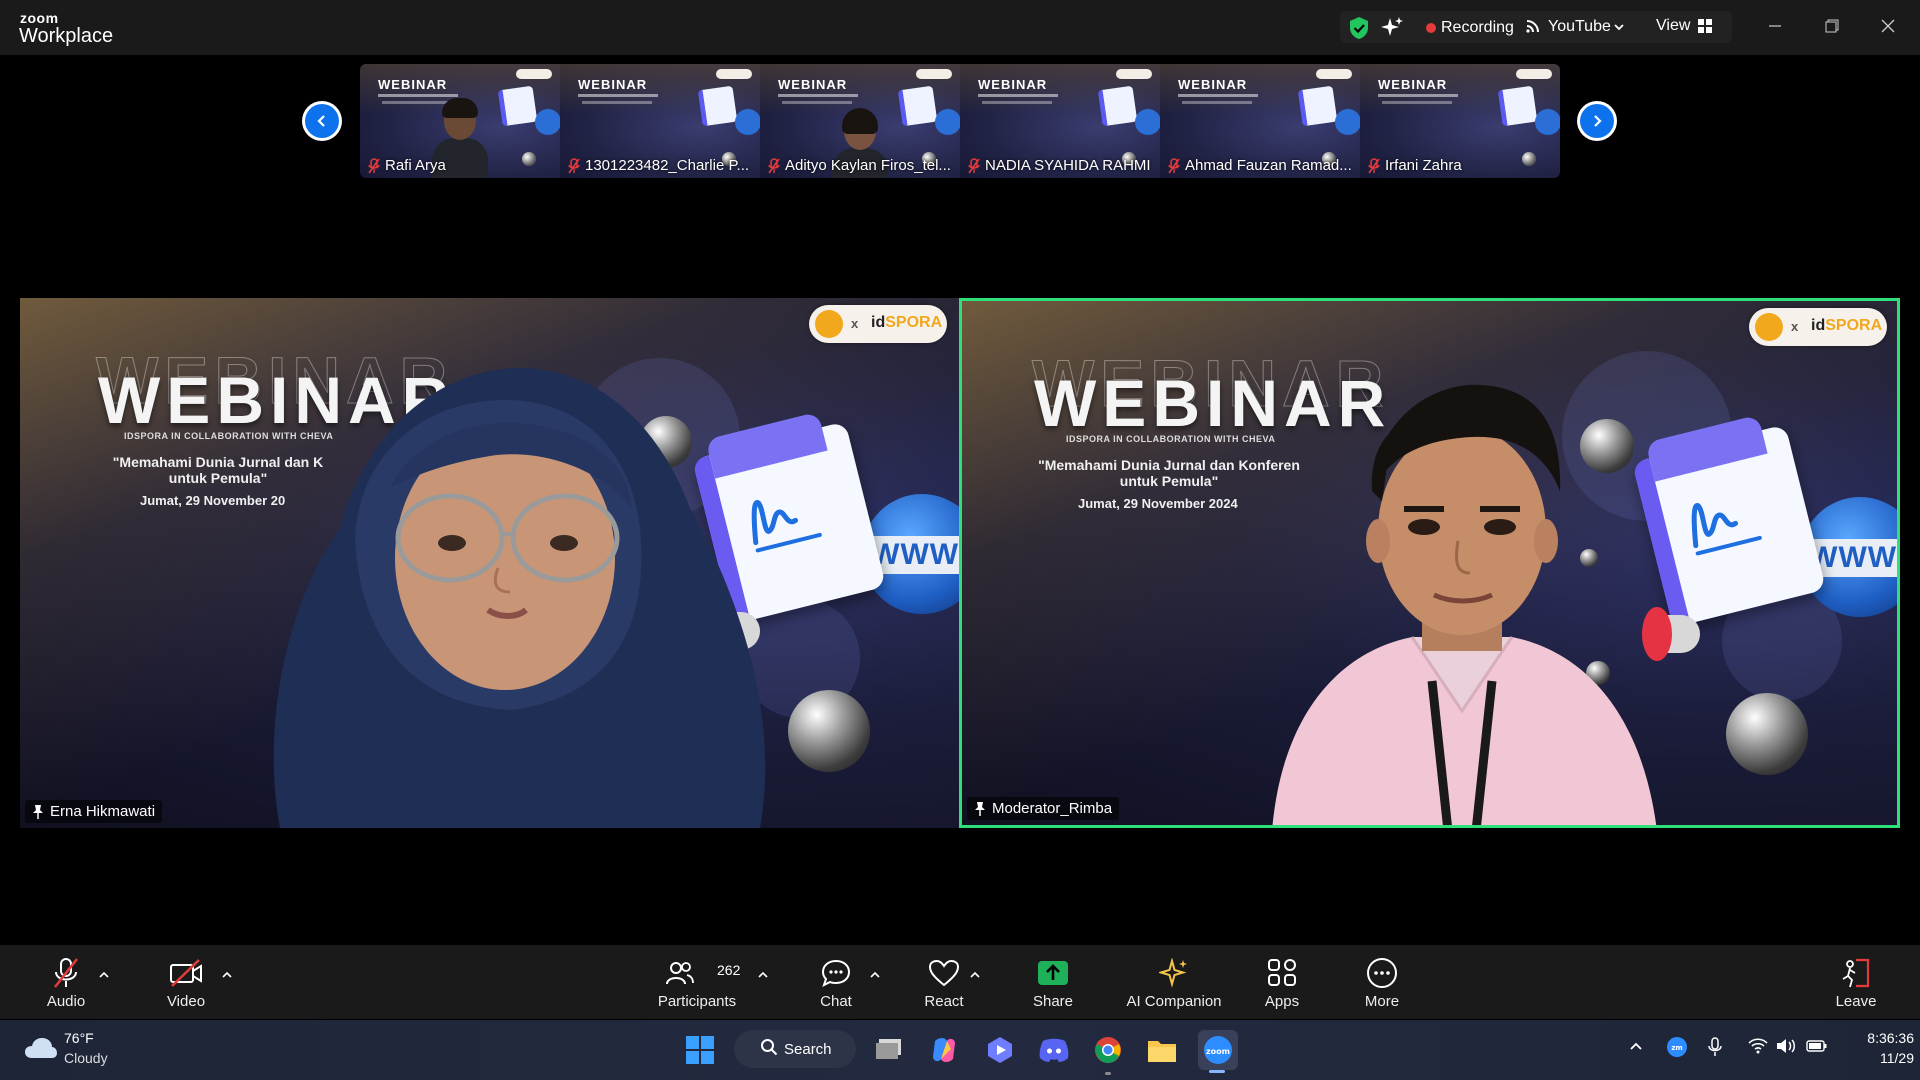  What do you see at coordinates (1758, 1048) in the screenshot?
I see `wifi-icon` at bounding box center [1758, 1048].